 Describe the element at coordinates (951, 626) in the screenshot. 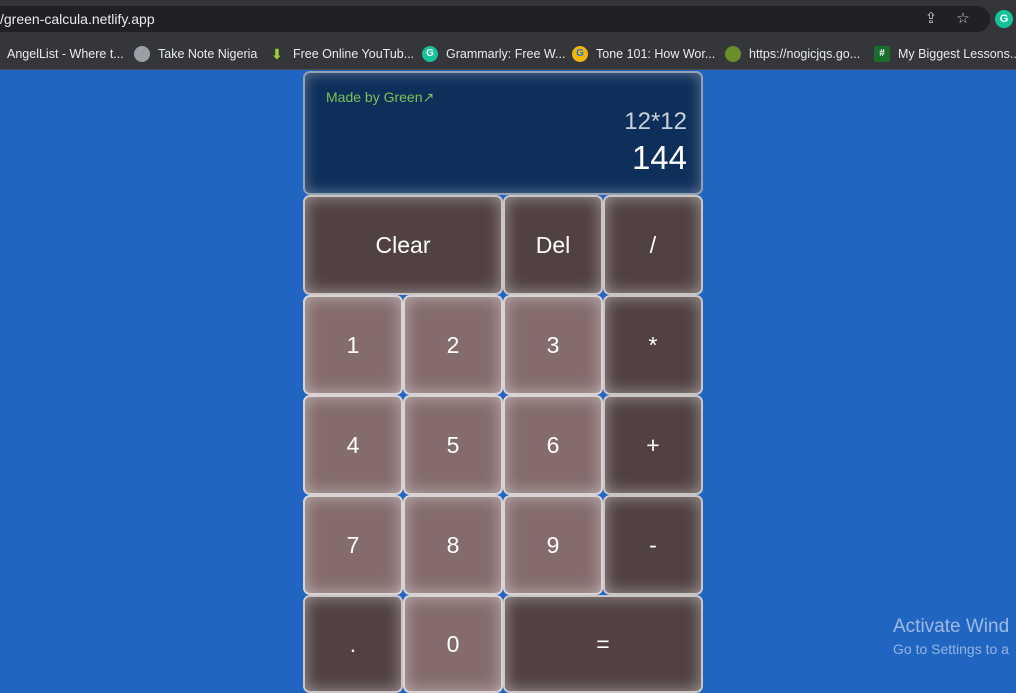

I see `activate-windows-watermark: Activate Wind` at that location.